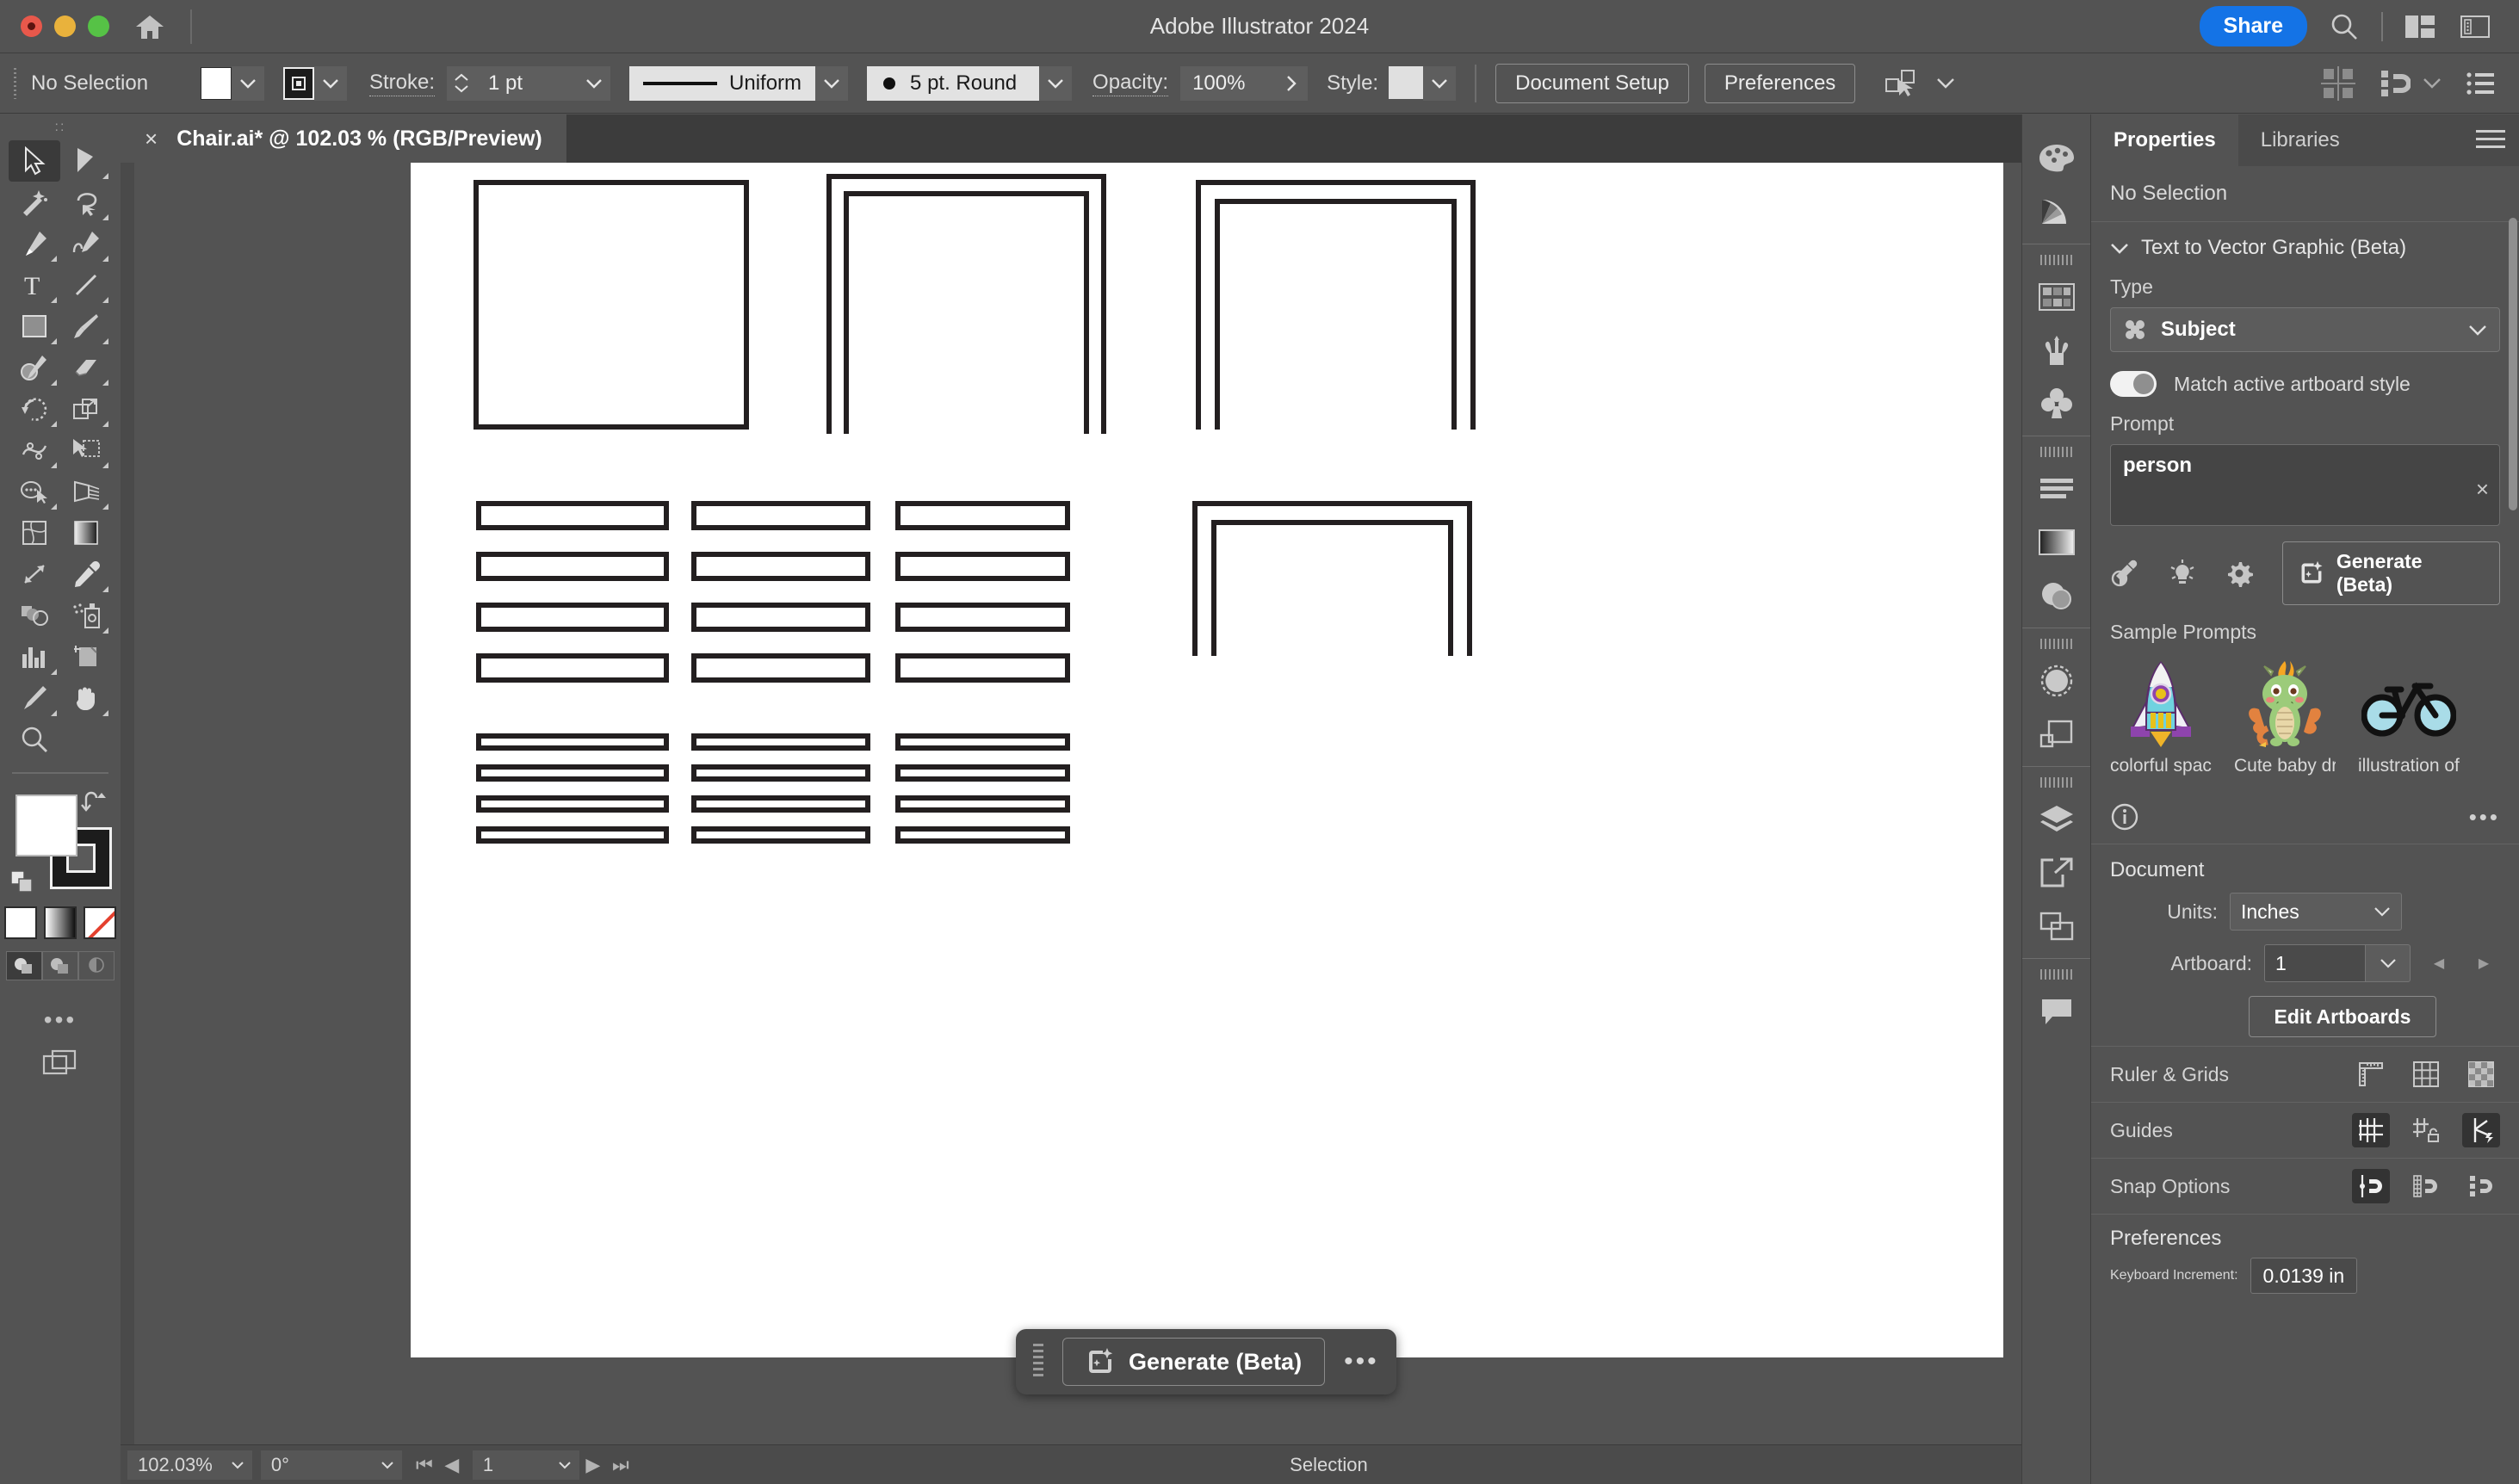  What do you see at coordinates (61, 1064) in the screenshot?
I see `screen-mode-button` at bounding box center [61, 1064].